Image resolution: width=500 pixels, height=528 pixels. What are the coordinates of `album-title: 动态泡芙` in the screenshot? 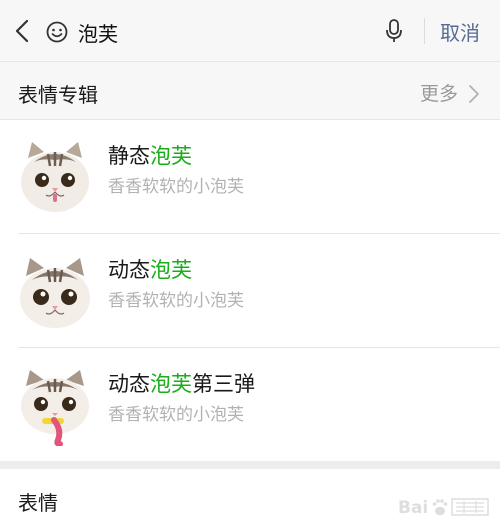 It's located at (150, 269).